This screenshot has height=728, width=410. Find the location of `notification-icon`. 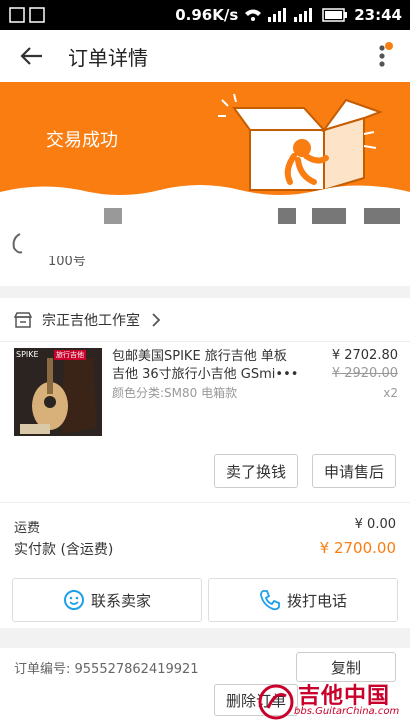

notification-icon is located at coordinates (27, 15).